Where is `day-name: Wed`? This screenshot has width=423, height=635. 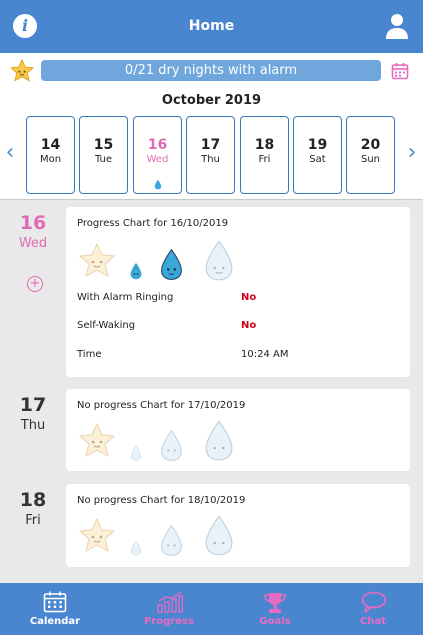
day-name: Wed is located at coordinates (157, 159).